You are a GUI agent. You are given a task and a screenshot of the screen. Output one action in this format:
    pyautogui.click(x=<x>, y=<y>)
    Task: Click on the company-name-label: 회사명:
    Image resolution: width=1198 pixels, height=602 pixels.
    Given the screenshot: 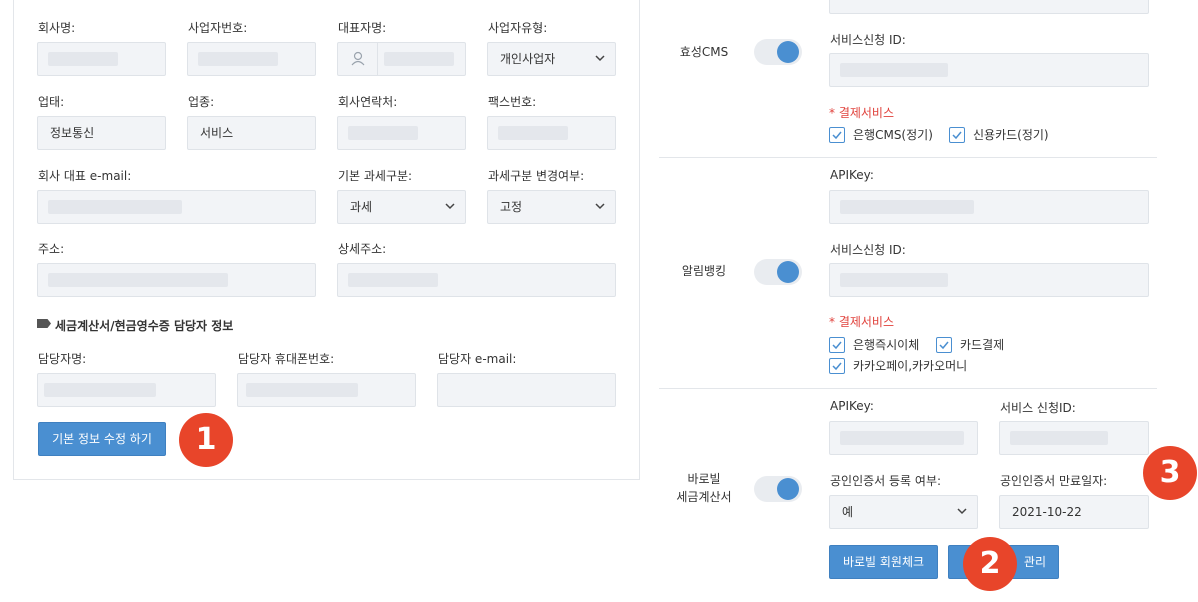 What is the action you would take?
    pyautogui.click(x=57, y=28)
    